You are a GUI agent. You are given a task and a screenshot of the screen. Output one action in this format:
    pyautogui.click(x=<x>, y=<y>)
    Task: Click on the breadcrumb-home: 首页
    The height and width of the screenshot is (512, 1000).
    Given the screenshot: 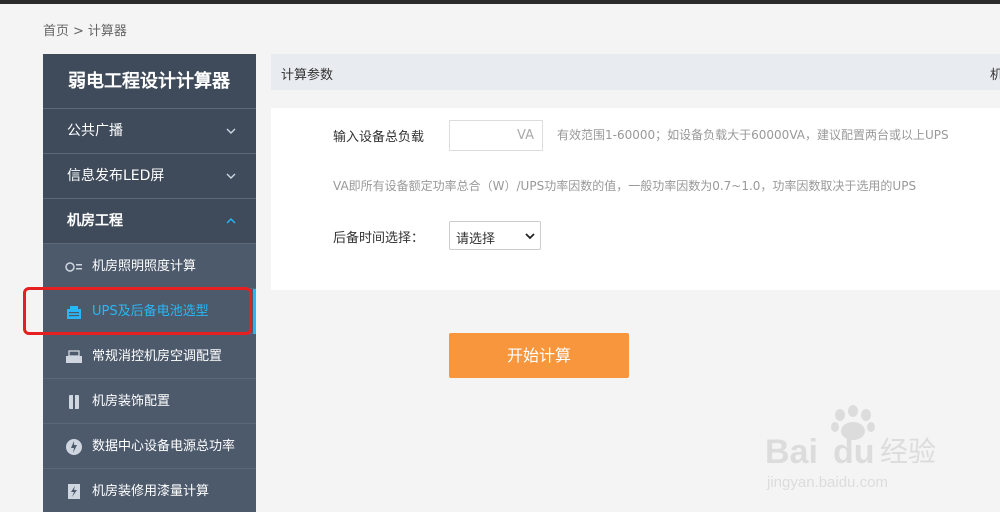 What is the action you would take?
    pyautogui.click(x=56, y=31)
    